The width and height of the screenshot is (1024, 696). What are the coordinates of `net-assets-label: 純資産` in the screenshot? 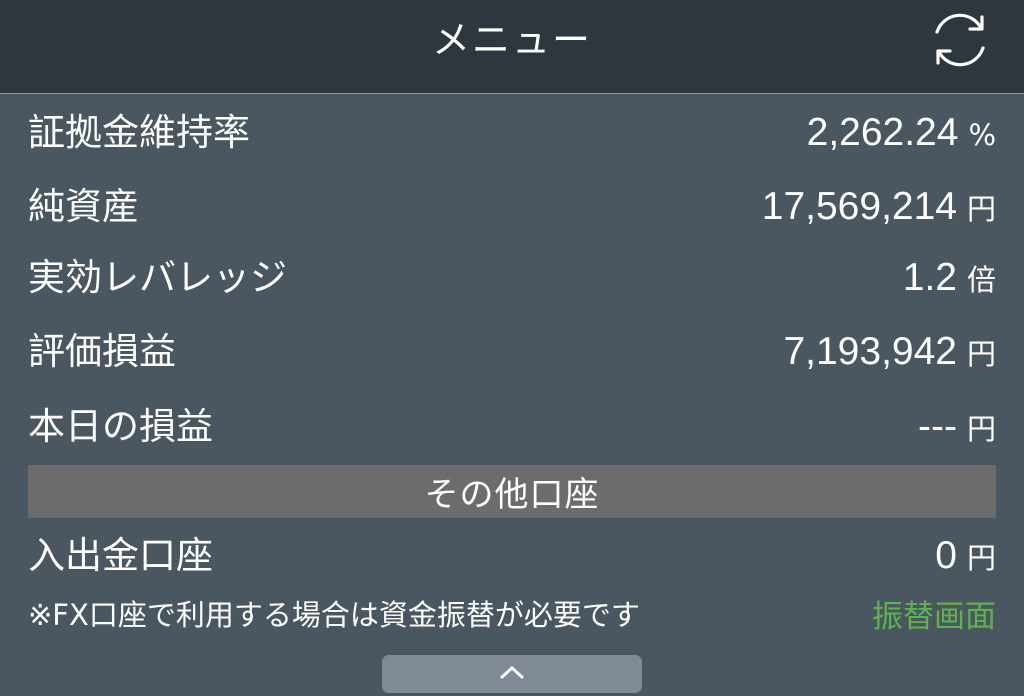 It's located at (83, 206).